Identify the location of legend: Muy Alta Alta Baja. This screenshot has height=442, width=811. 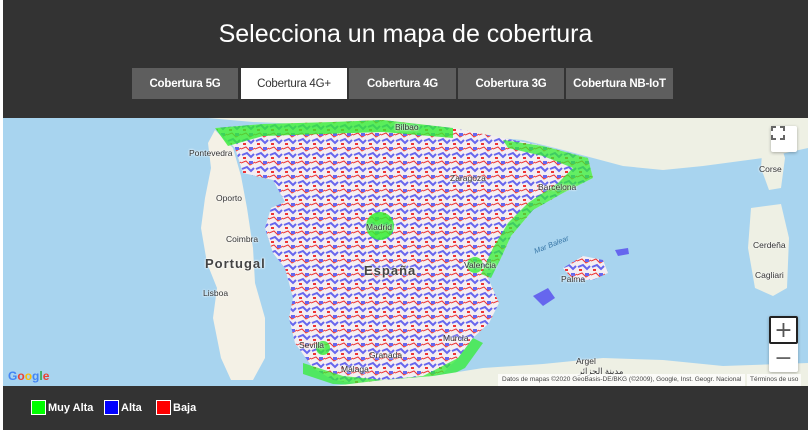
(405, 408).